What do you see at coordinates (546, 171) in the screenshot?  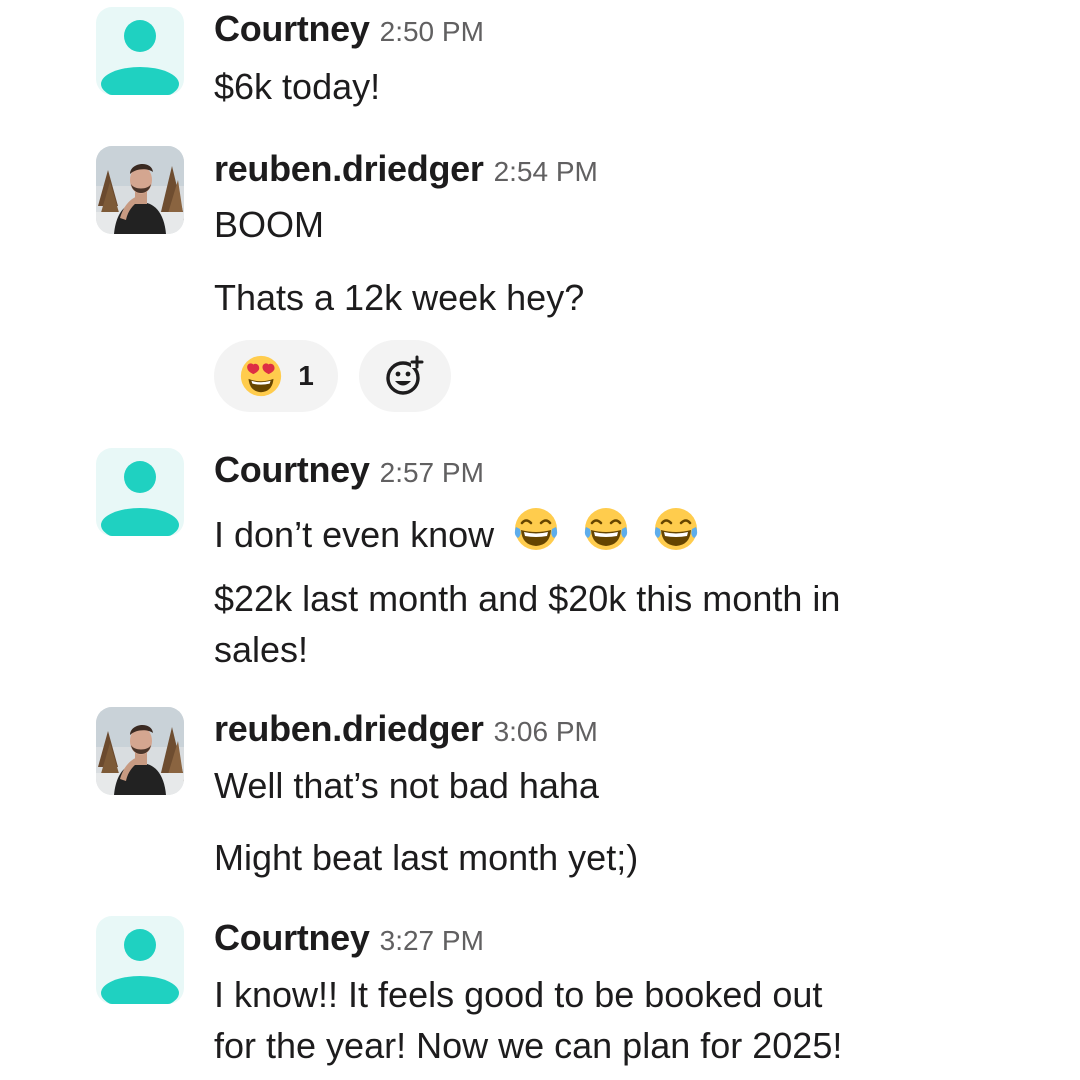 I see `timestamp: 2:54 PM` at bounding box center [546, 171].